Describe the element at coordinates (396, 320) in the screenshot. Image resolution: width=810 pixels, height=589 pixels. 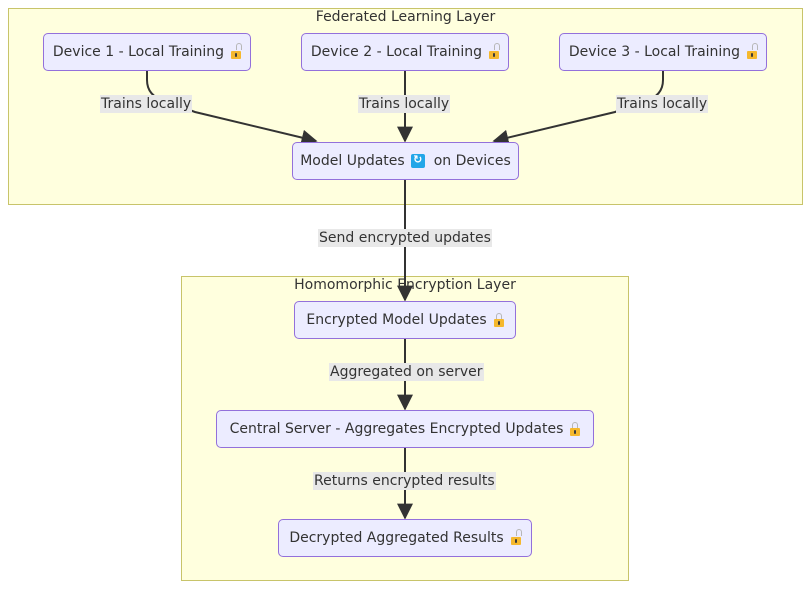
I see `node-label: Encrypted Model Updates` at that location.